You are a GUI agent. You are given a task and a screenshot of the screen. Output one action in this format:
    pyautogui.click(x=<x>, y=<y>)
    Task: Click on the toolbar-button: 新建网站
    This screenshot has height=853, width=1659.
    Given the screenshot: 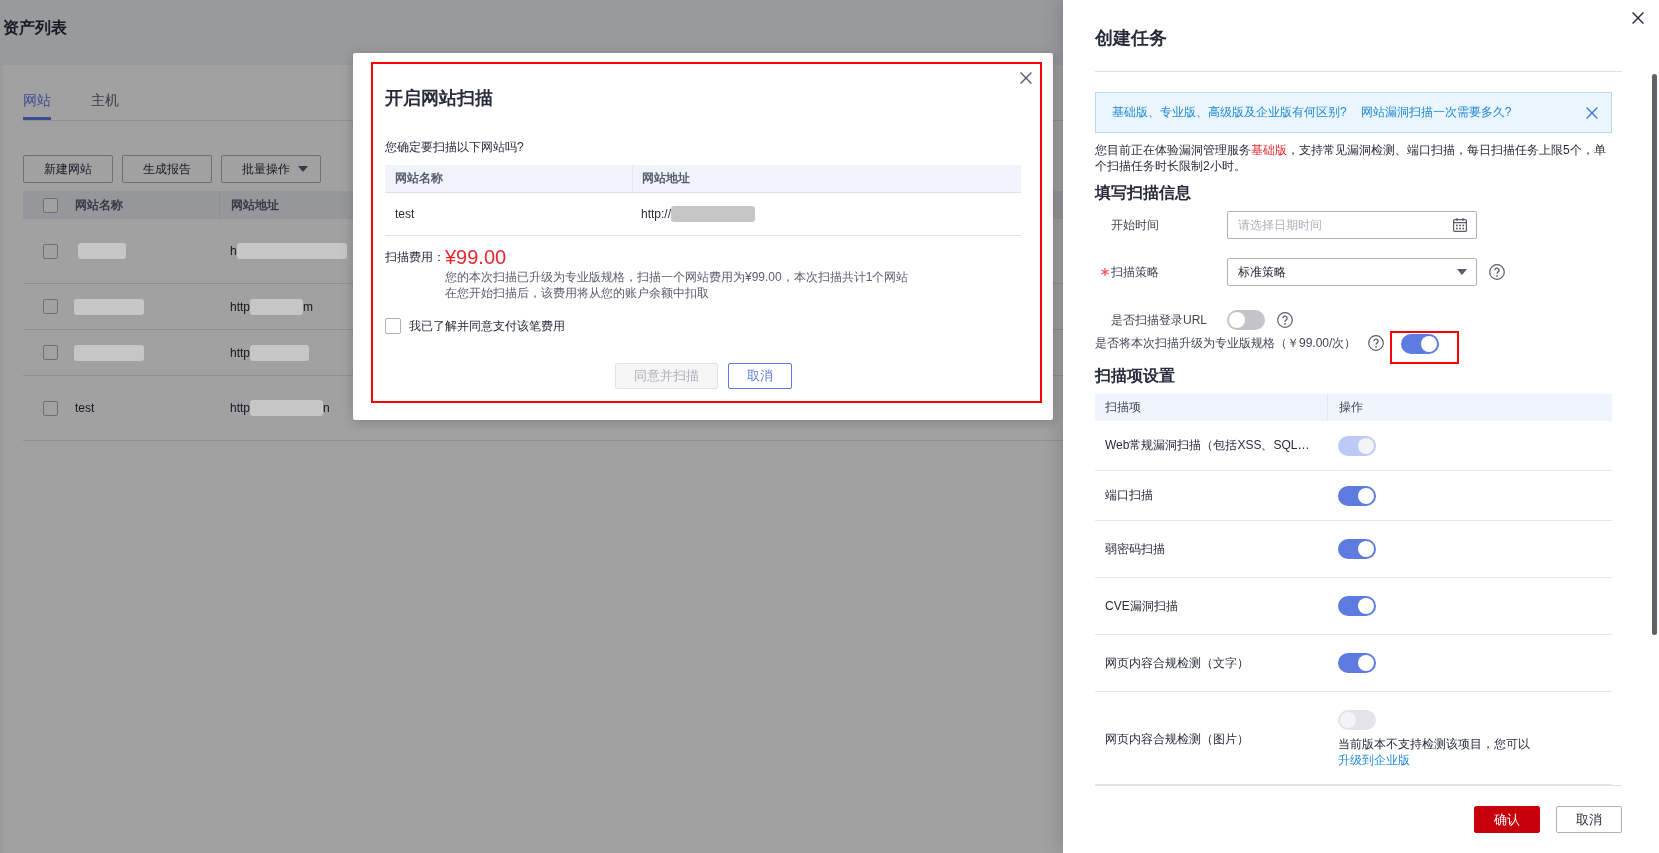 What is the action you would take?
    pyautogui.click(x=68, y=169)
    